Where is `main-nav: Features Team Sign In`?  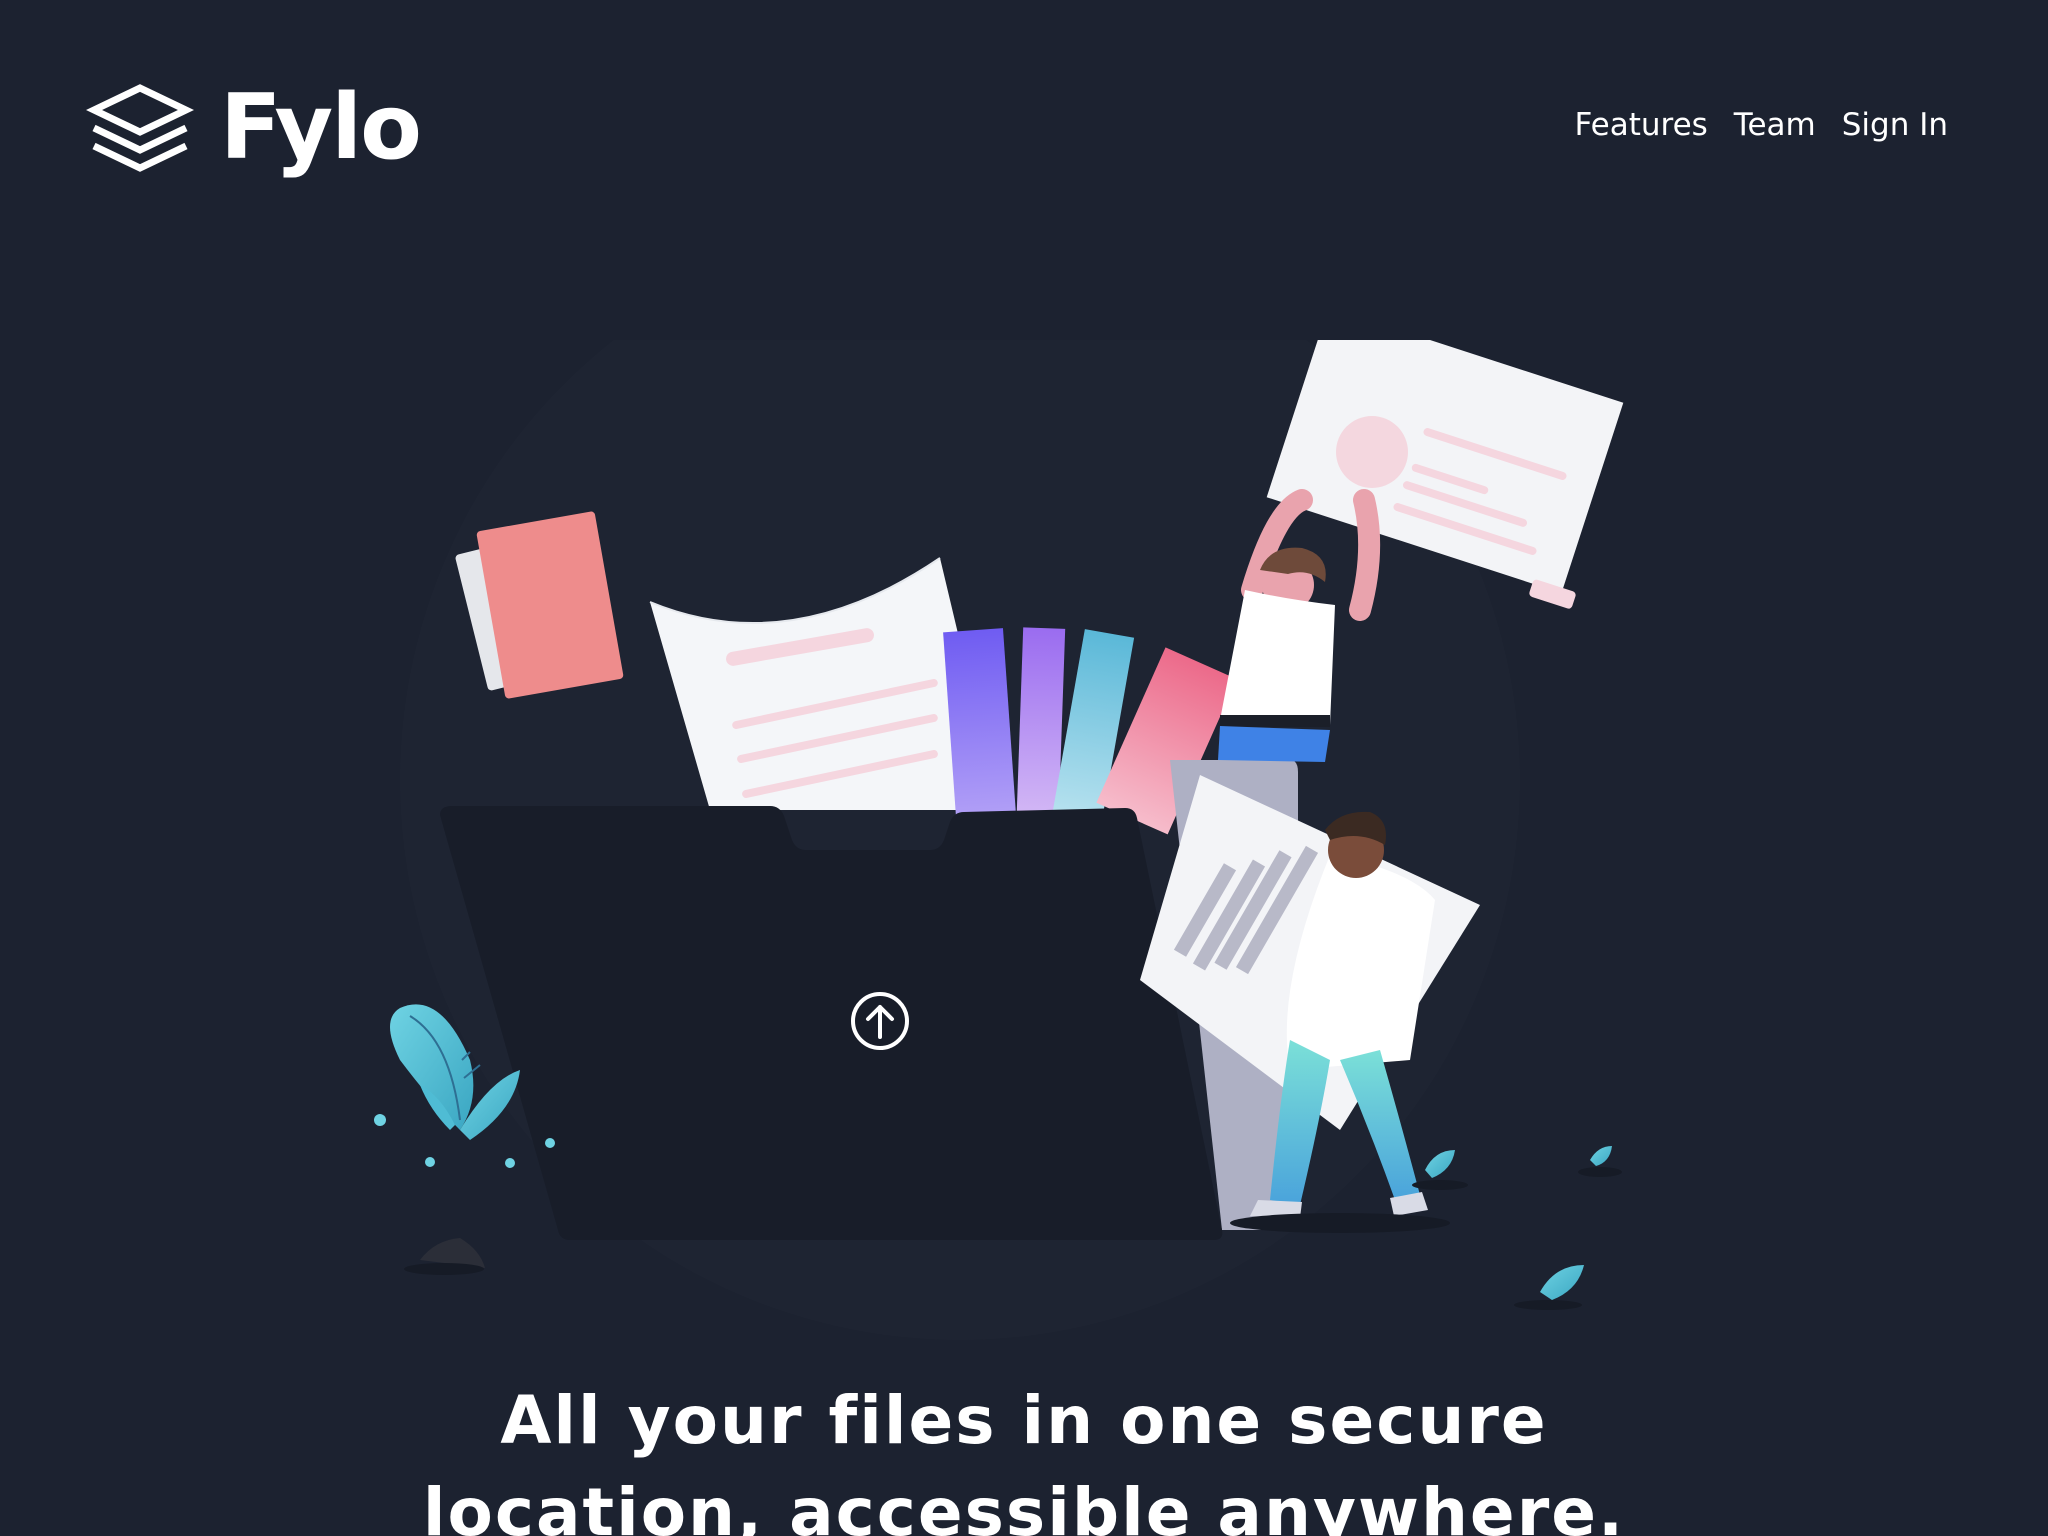 main-nav: Features Team Sign In is located at coordinates (1762, 125).